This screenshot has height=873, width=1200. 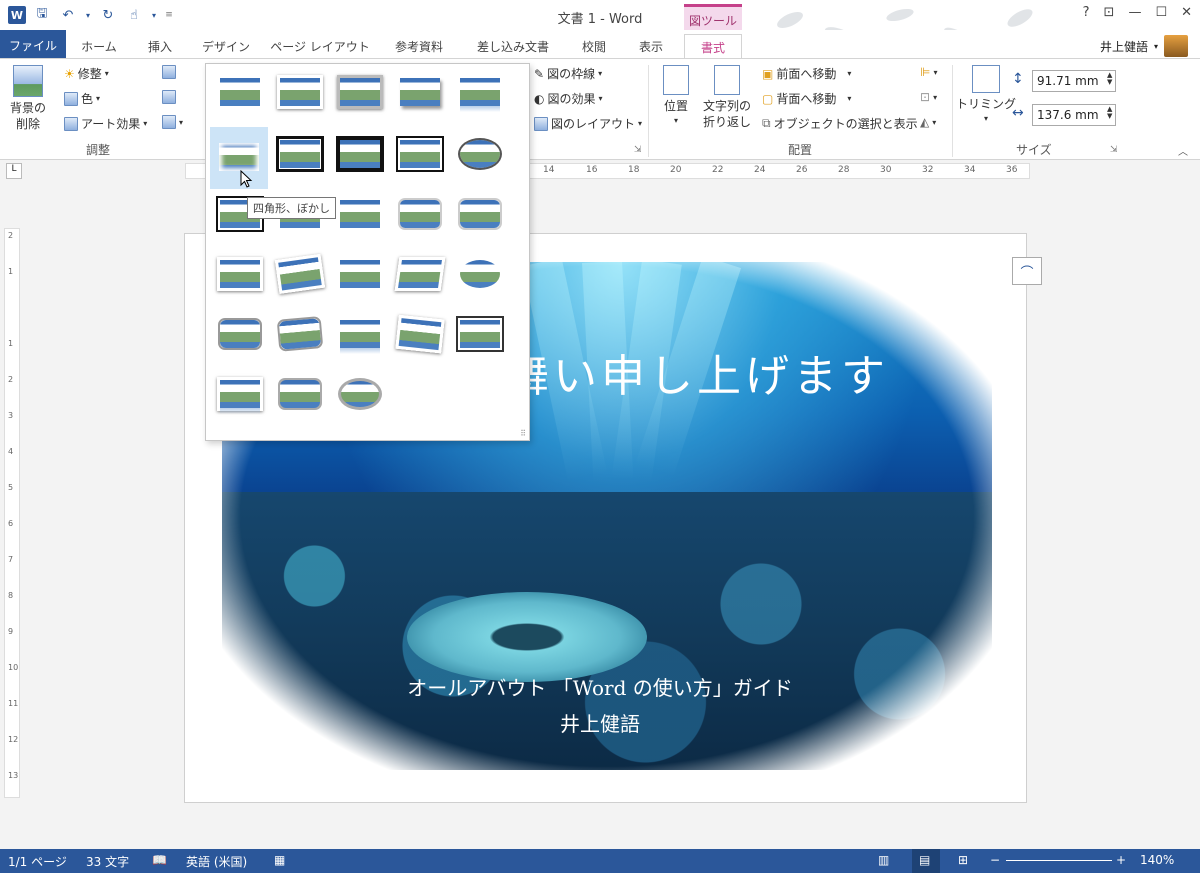 What do you see at coordinates (359, 334) in the screenshot?
I see `style-reflected-perspective-right` at bounding box center [359, 334].